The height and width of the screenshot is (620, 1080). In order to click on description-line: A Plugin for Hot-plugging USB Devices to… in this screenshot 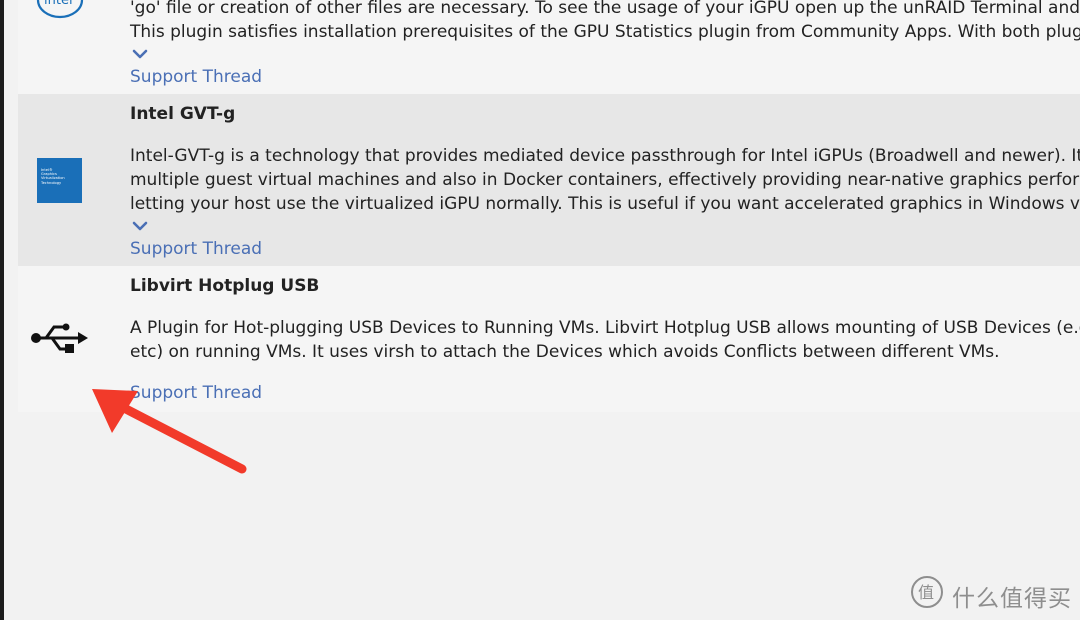, I will do `click(605, 328)`.